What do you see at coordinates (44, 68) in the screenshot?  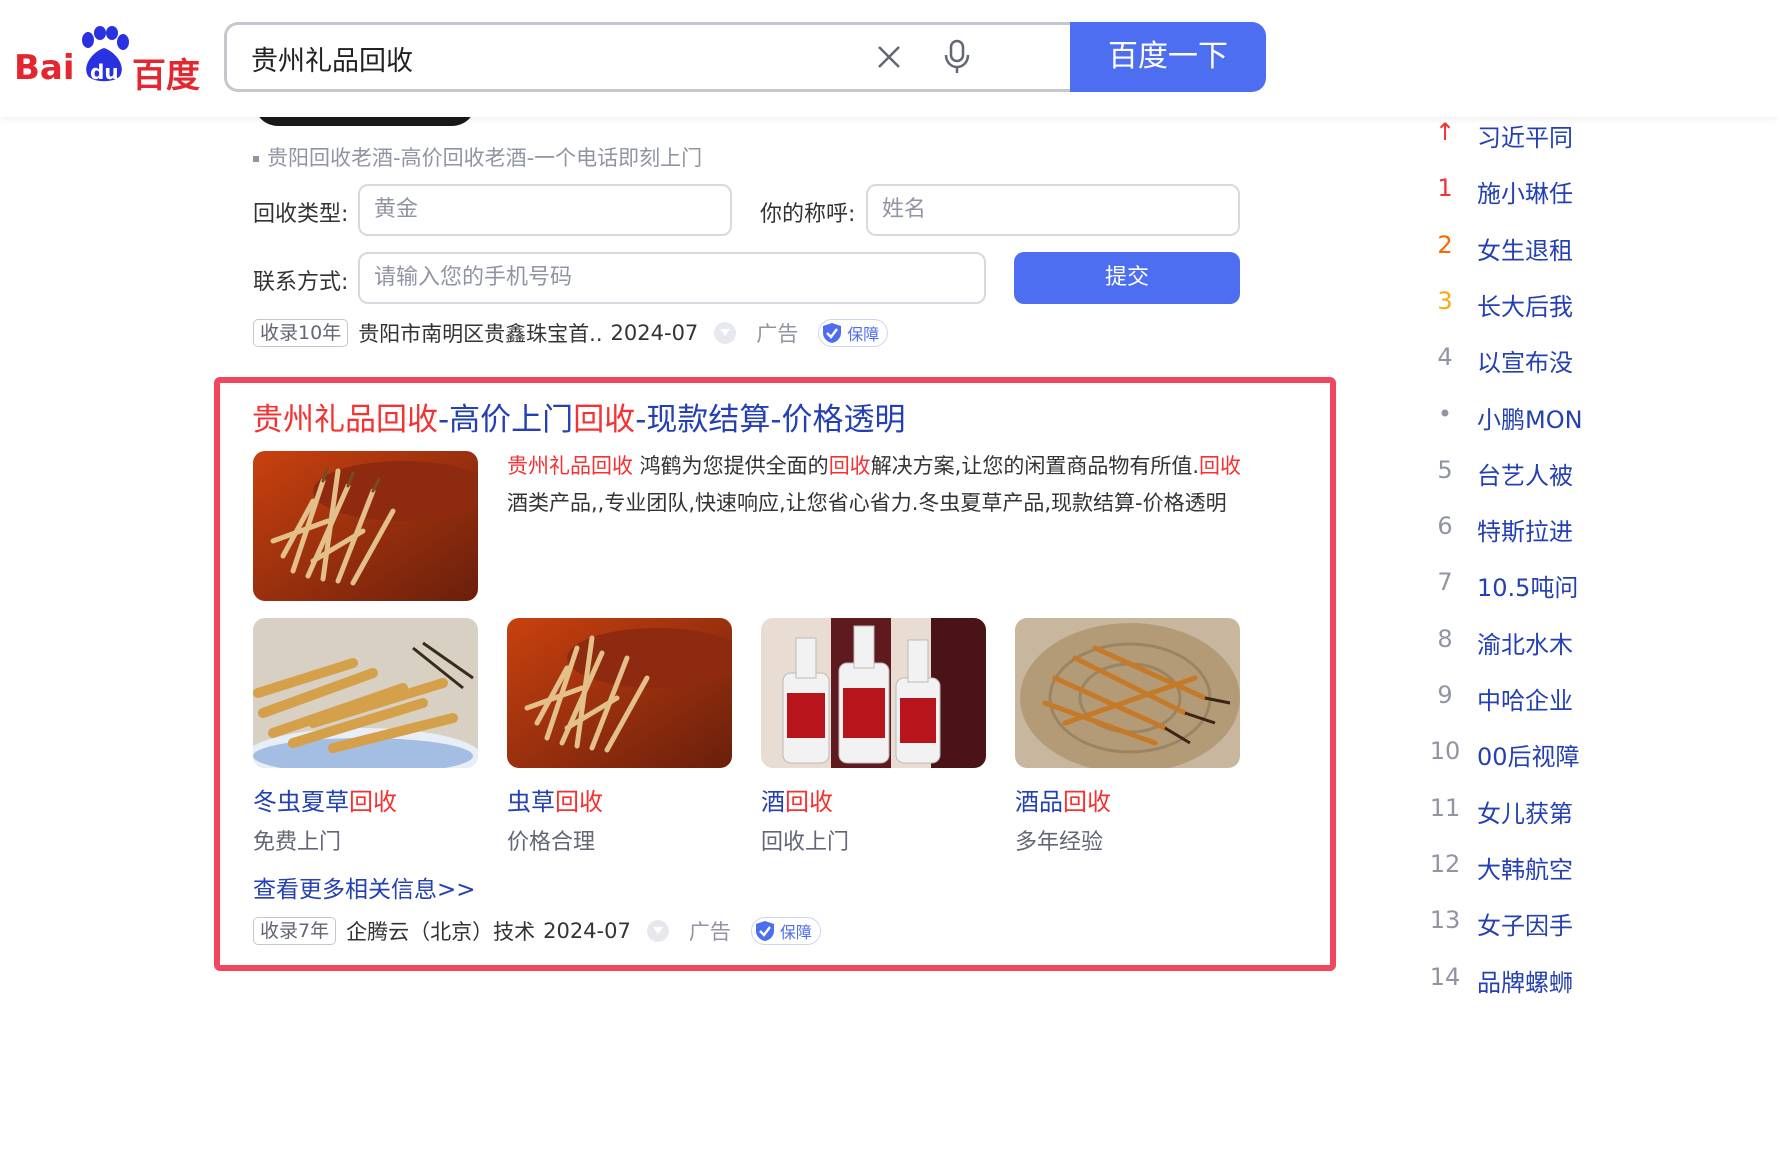 I see `logo-text-bai: Bai` at bounding box center [44, 68].